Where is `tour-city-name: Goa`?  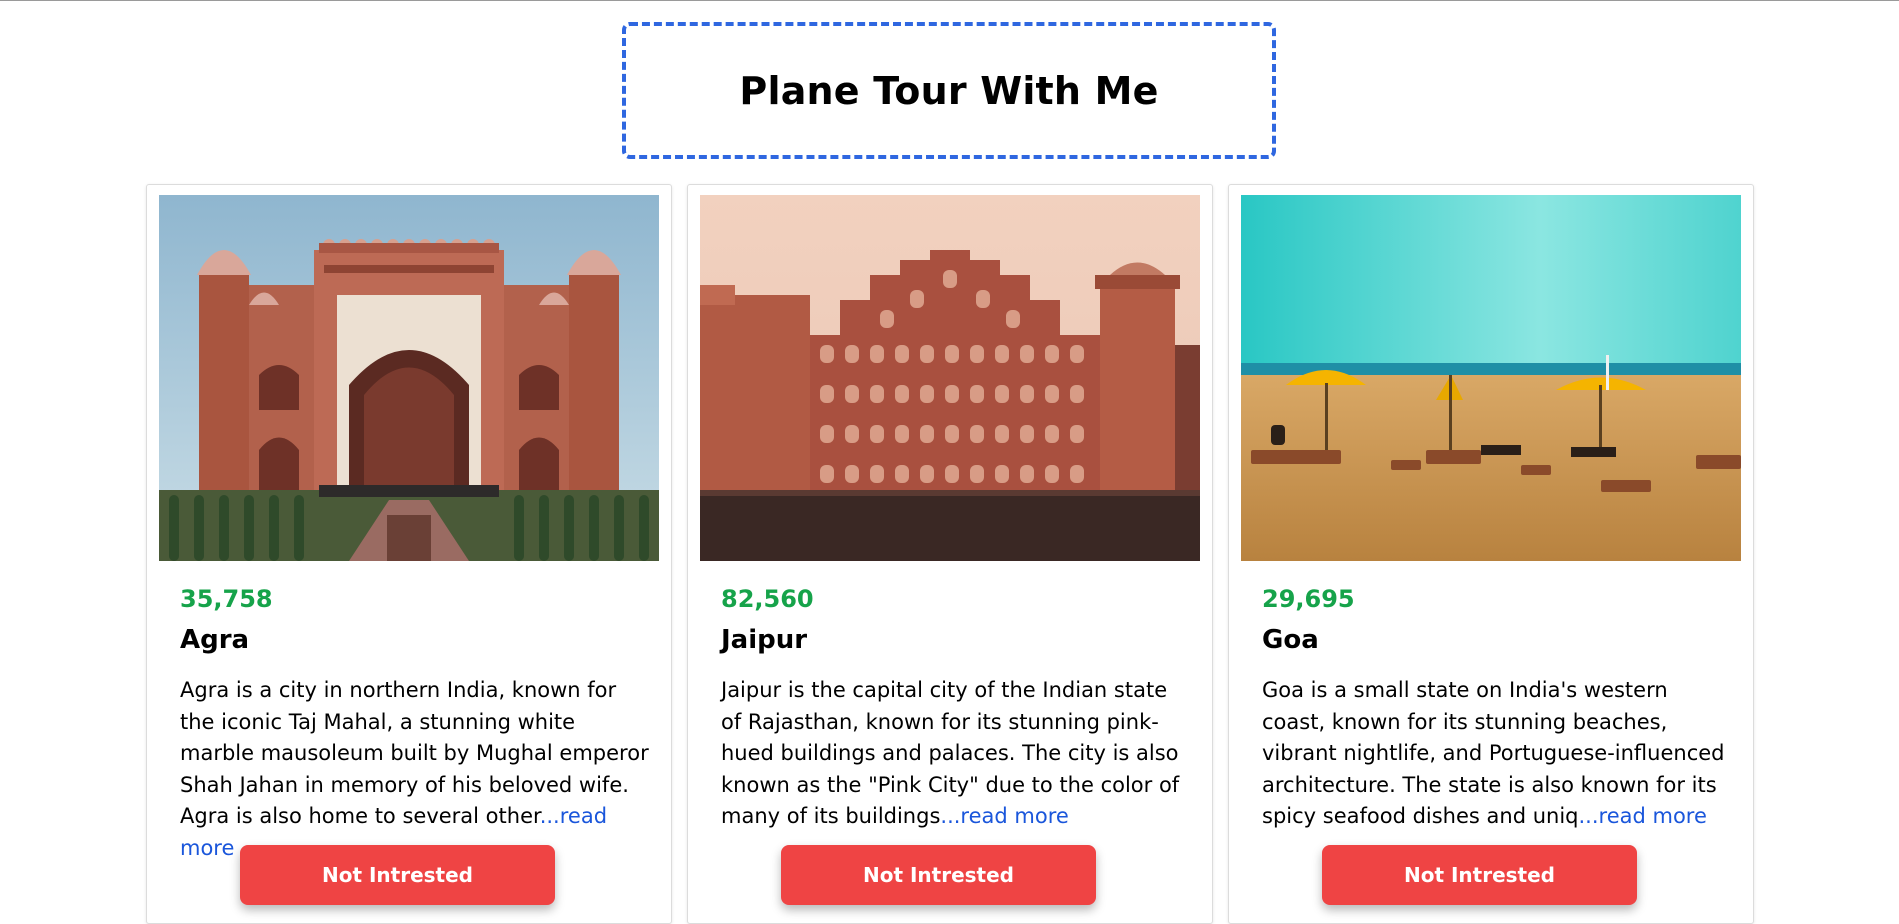
tour-city-name: Goa is located at coordinates (1290, 640).